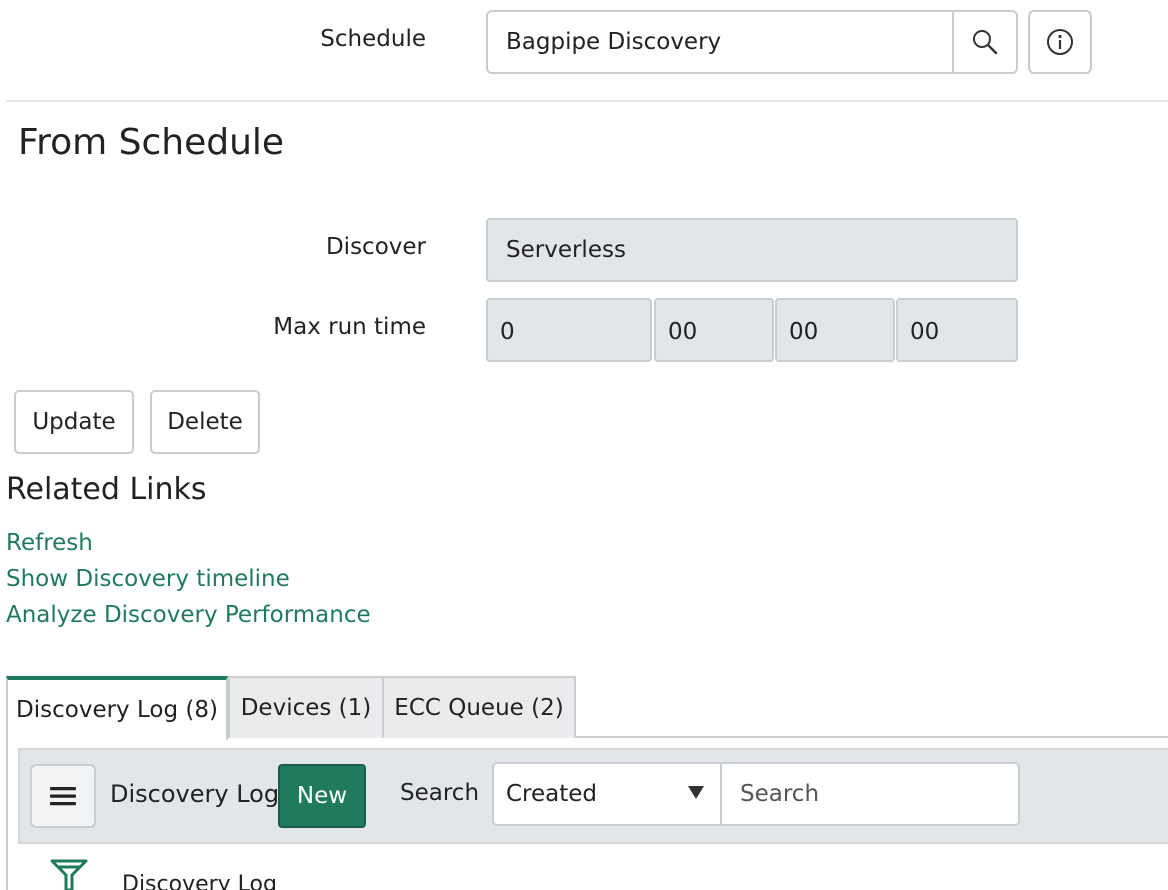 The width and height of the screenshot is (1168, 890). I want to click on update-button: Update, so click(74, 422).